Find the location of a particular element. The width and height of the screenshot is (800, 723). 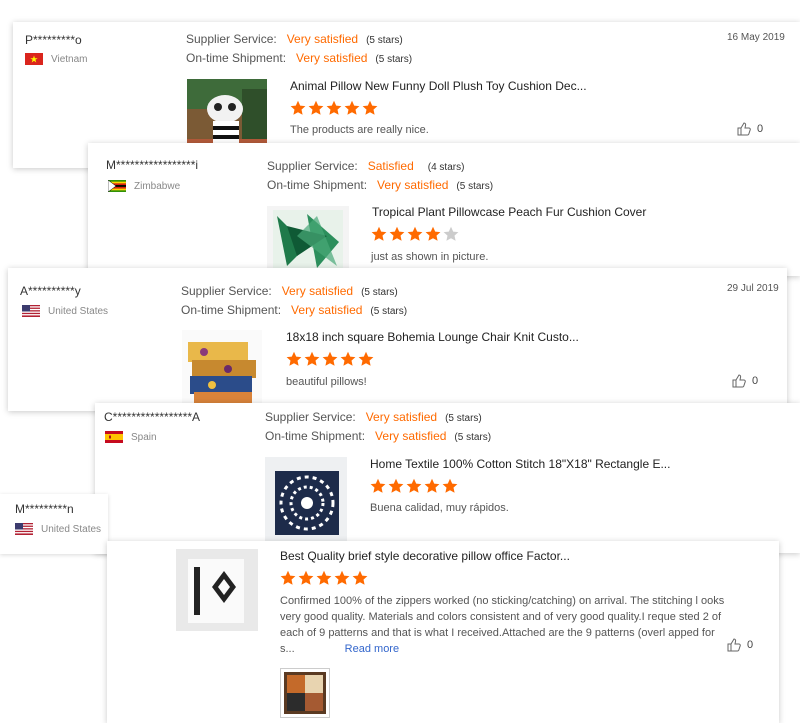

reviewer-country: Spain is located at coordinates (131, 437).